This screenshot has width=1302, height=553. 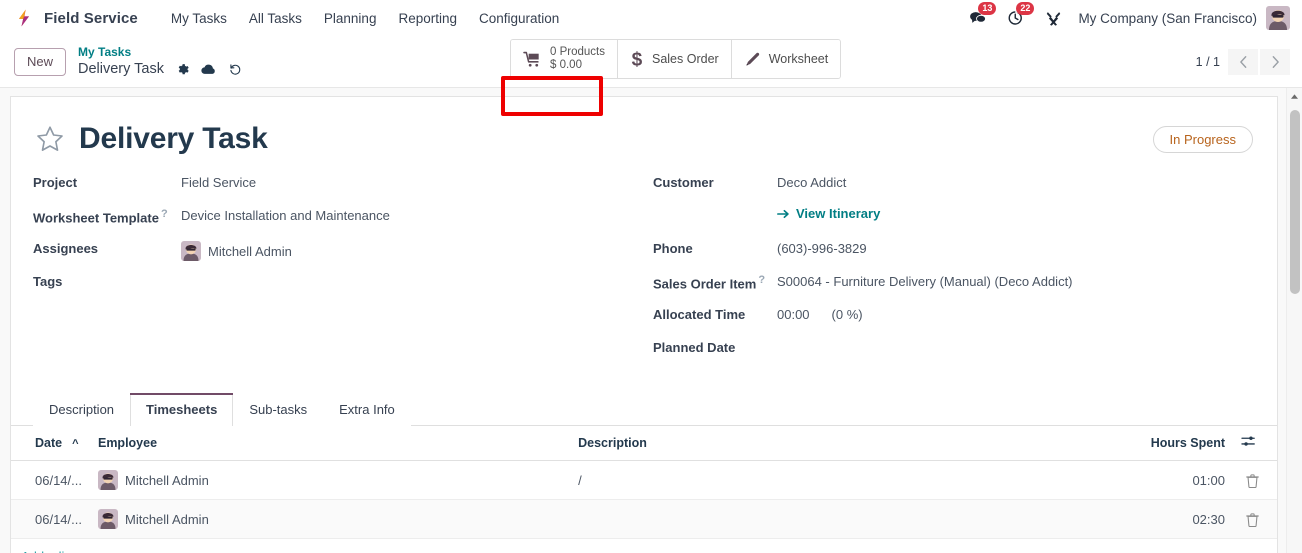 I want to click on navbar-system-tray: 13 22 My Company (San Francisco), so click(x=1124, y=16).